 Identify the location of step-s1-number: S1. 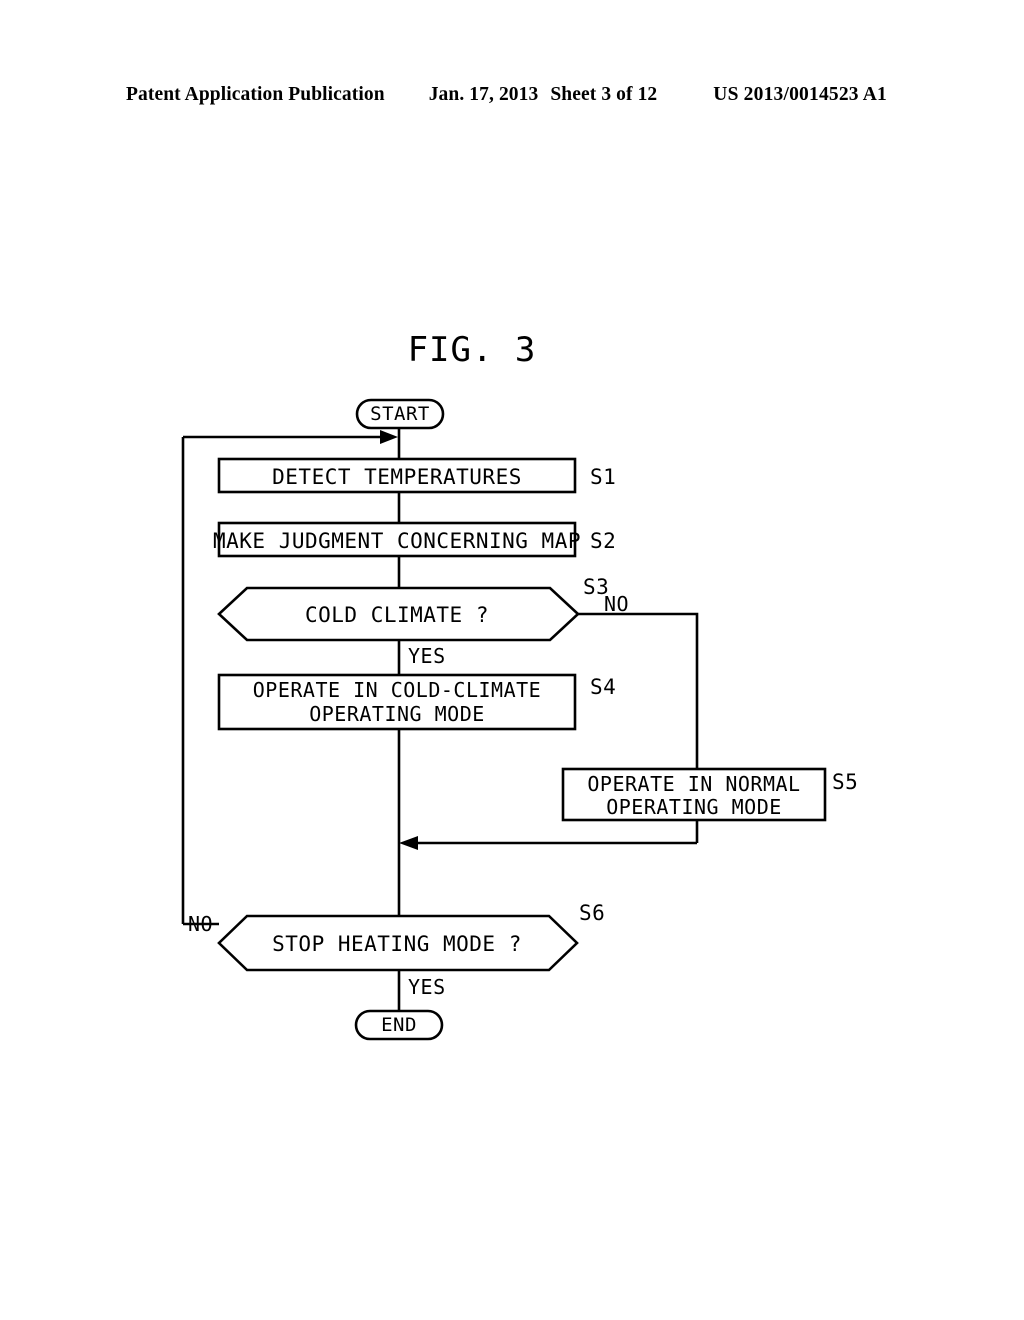
(603, 477).